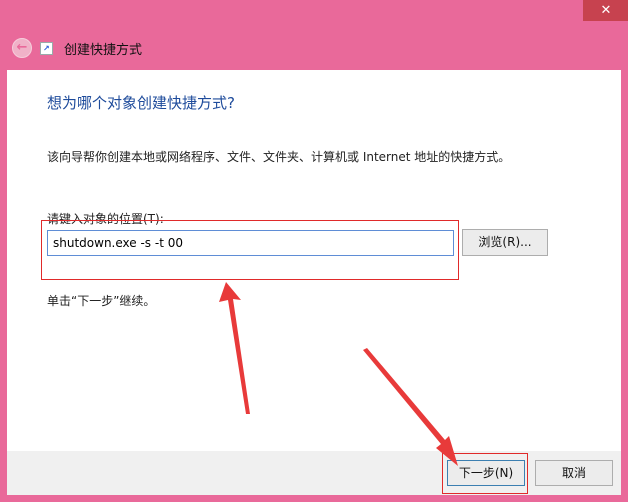 The height and width of the screenshot is (502, 628). What do you see at coordinates (338, 374) in the screenshot?
I see `annotation-arrows` at bounding box center [338, 374].